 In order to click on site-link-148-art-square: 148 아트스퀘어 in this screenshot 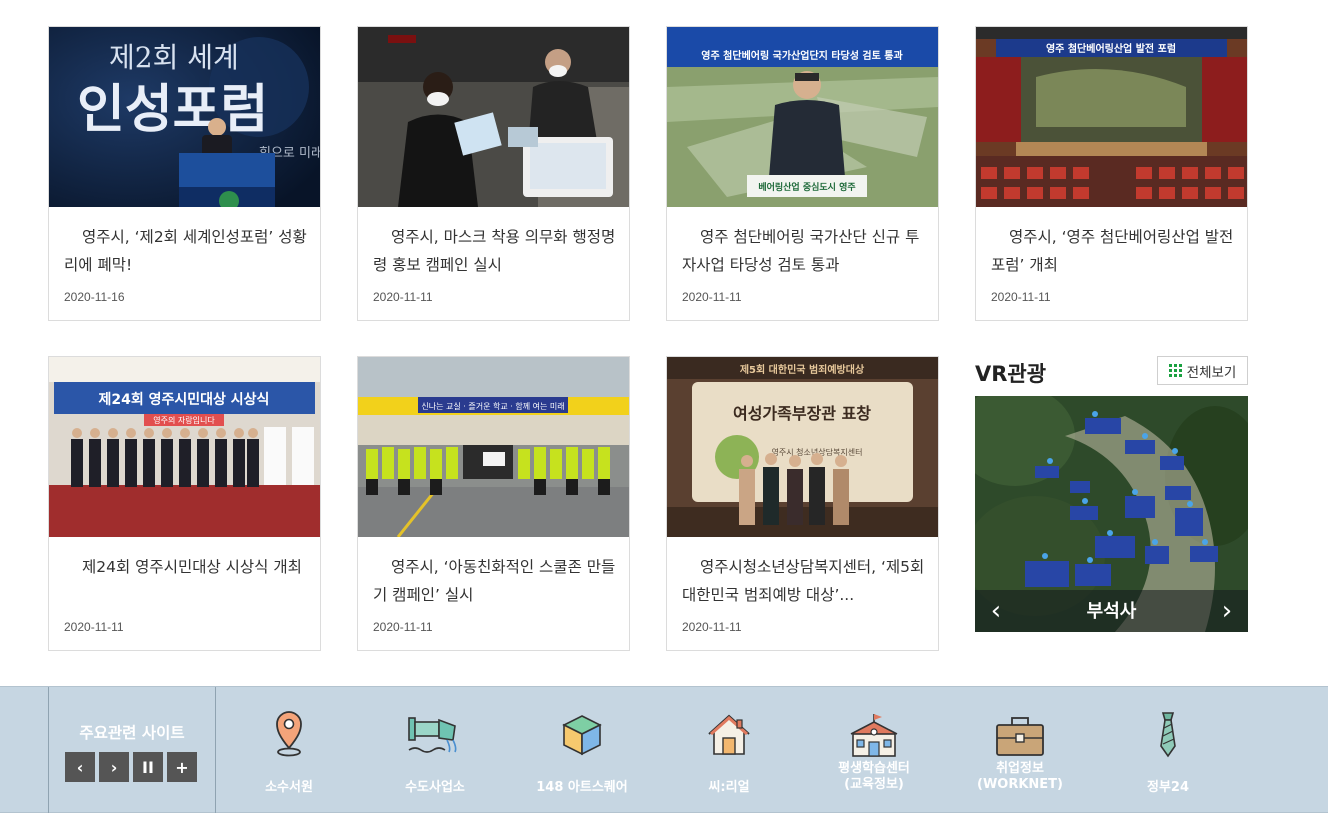, I will do `click(582, 756)`.